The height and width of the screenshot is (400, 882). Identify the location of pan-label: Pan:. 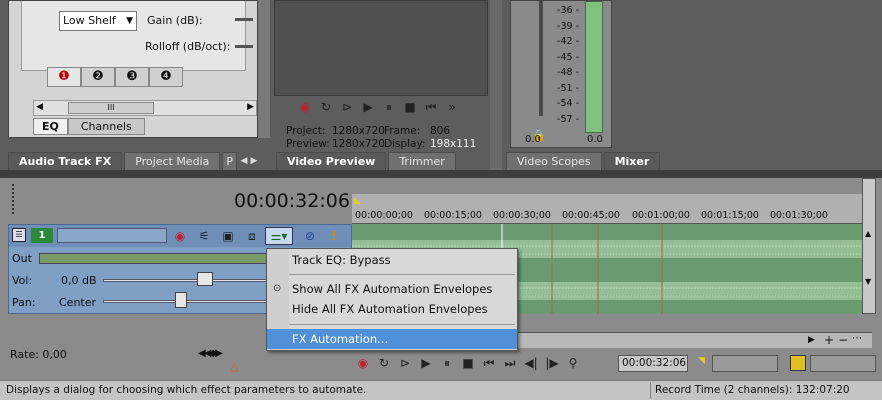
(24, 302).